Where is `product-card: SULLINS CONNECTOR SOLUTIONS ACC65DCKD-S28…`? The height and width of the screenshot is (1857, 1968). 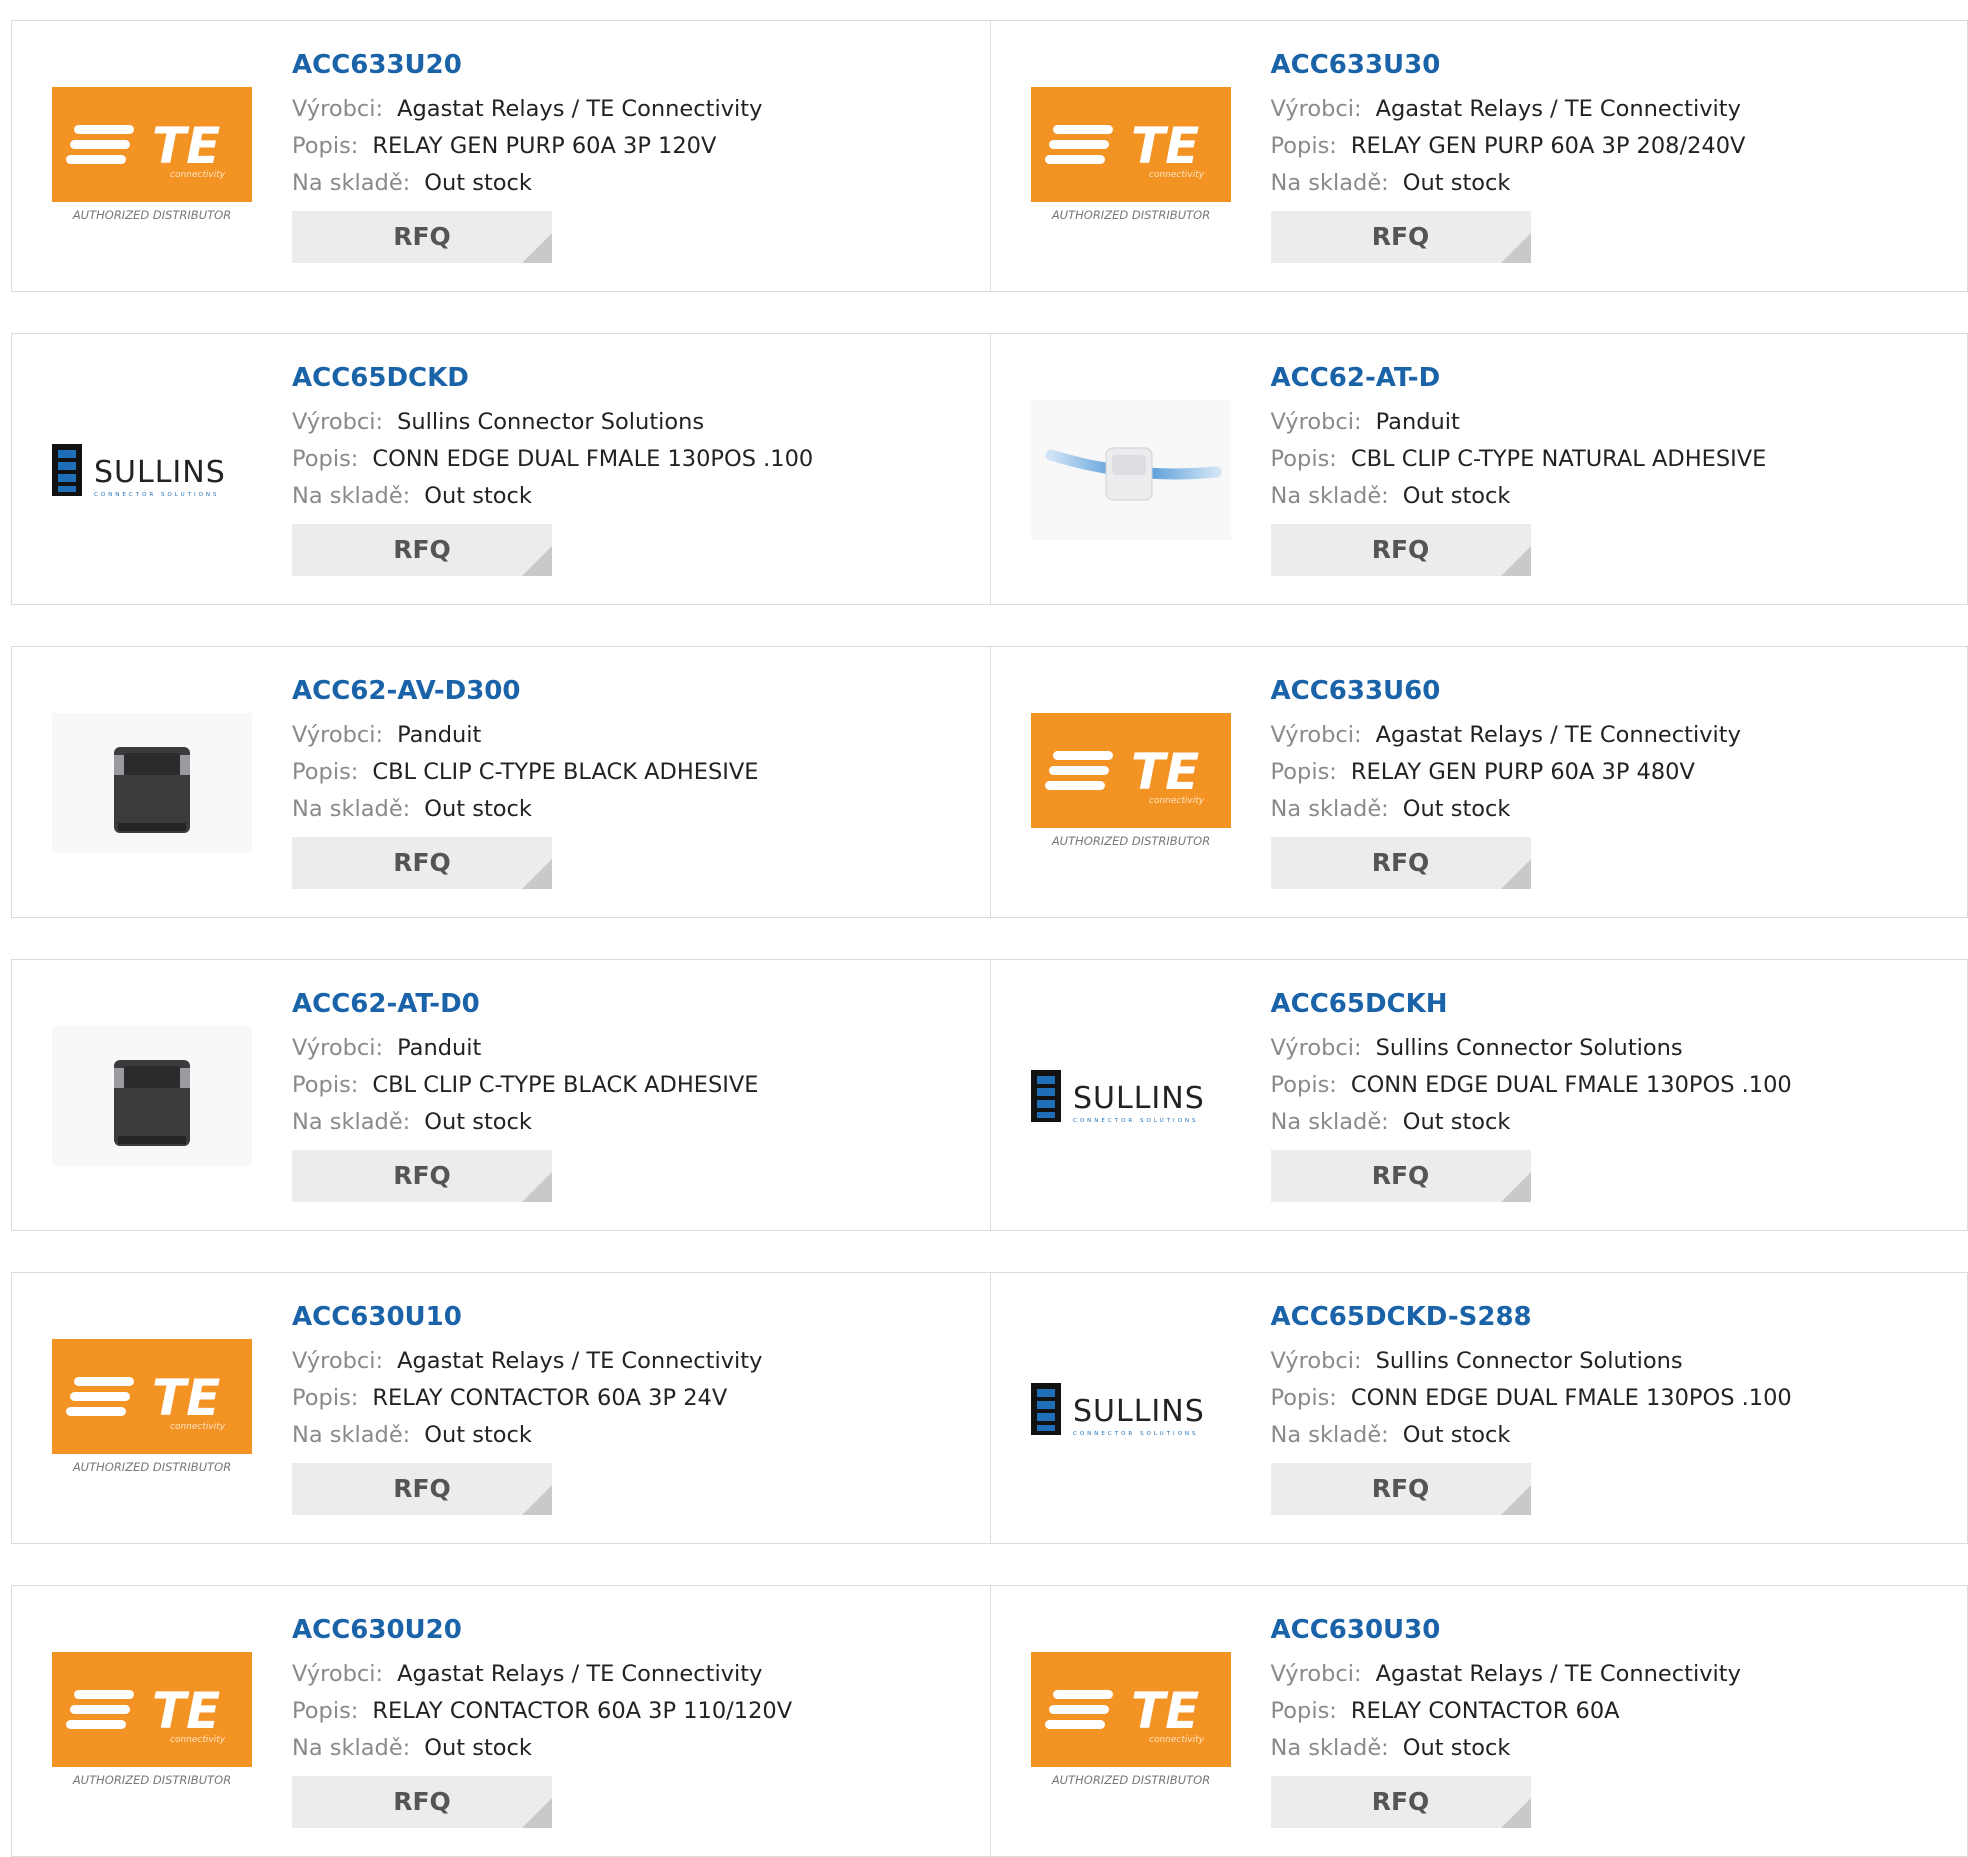 product-card: SULLINS CONNECTOR SOLUTIONS ACC65DCKD-S28… is located at coordinates (1478, 1408).